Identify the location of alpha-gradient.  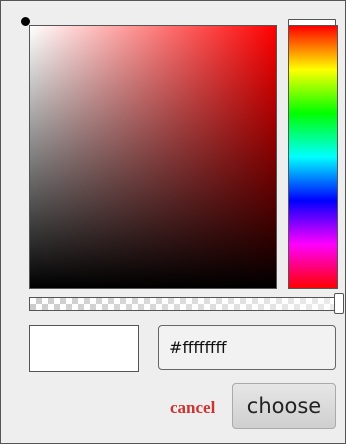
(183, 304).